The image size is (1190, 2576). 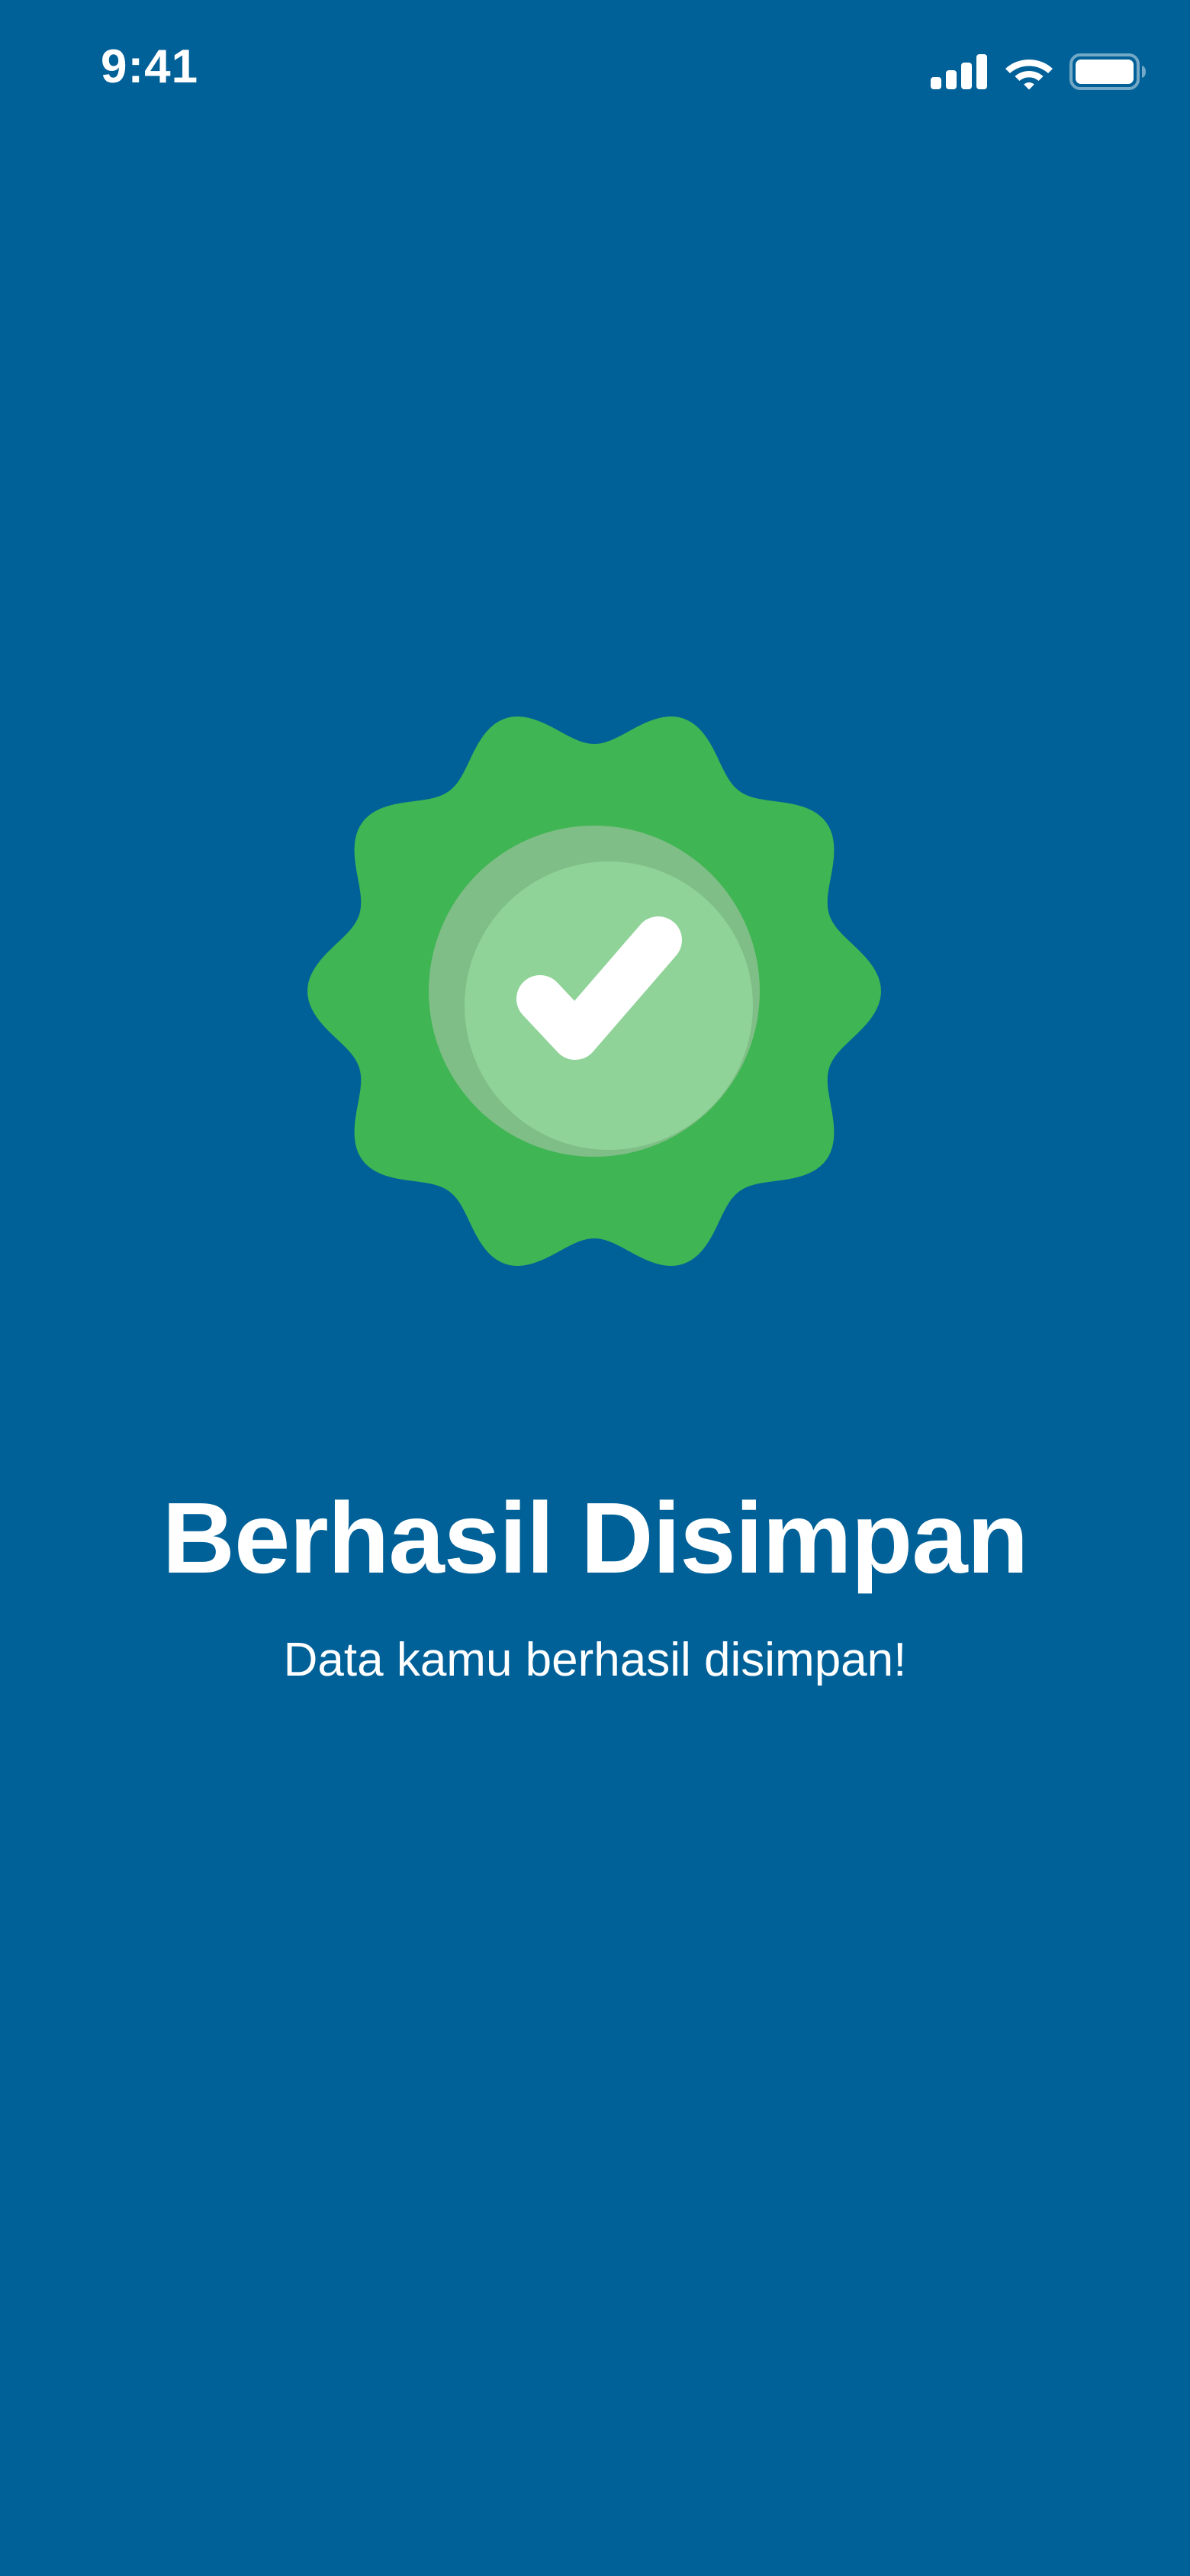 What do you see at coordinates (595, 72) in the screenshot?
I see `status-bar: 9:41` at bounding box center [595, 72].